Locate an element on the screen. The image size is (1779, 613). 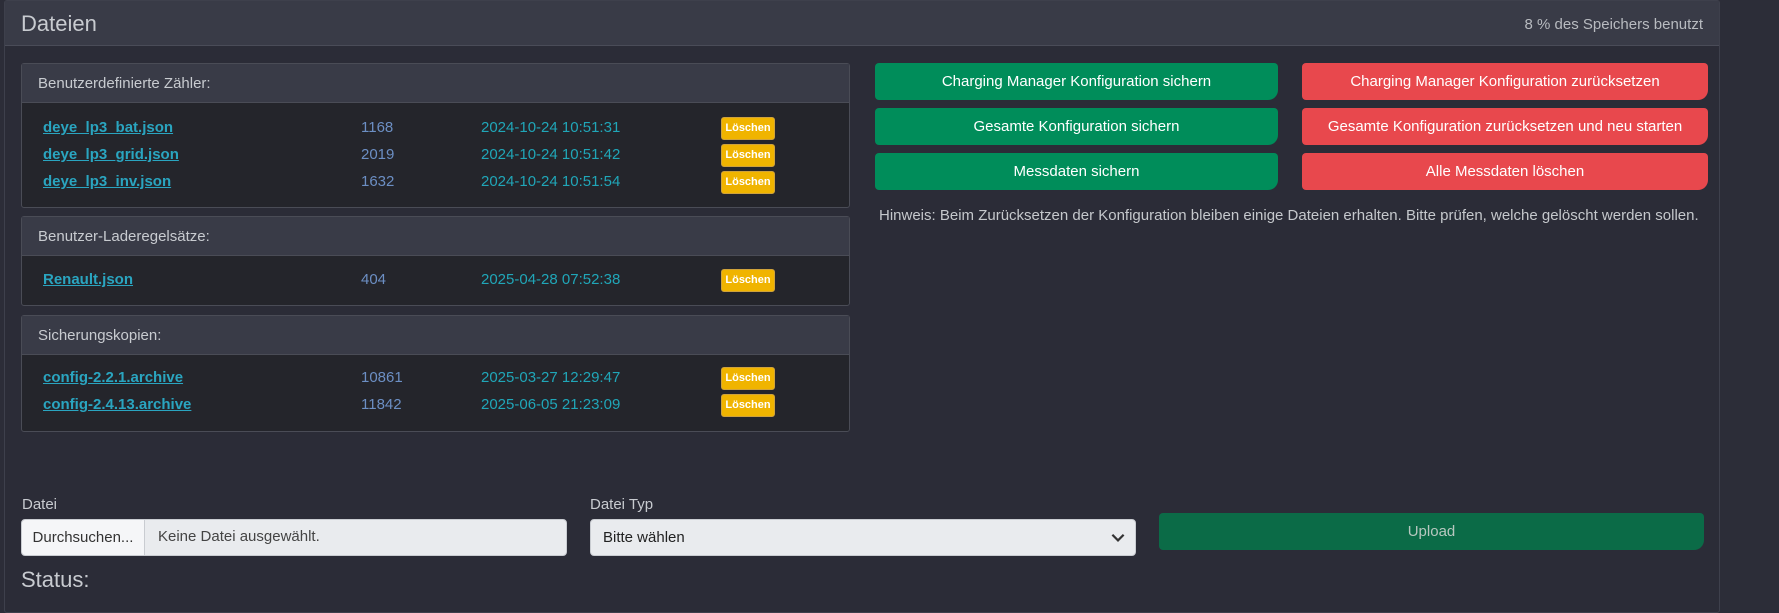
file-date: 2024-10-24 10:51:31 is located at coordinates (551, 127).